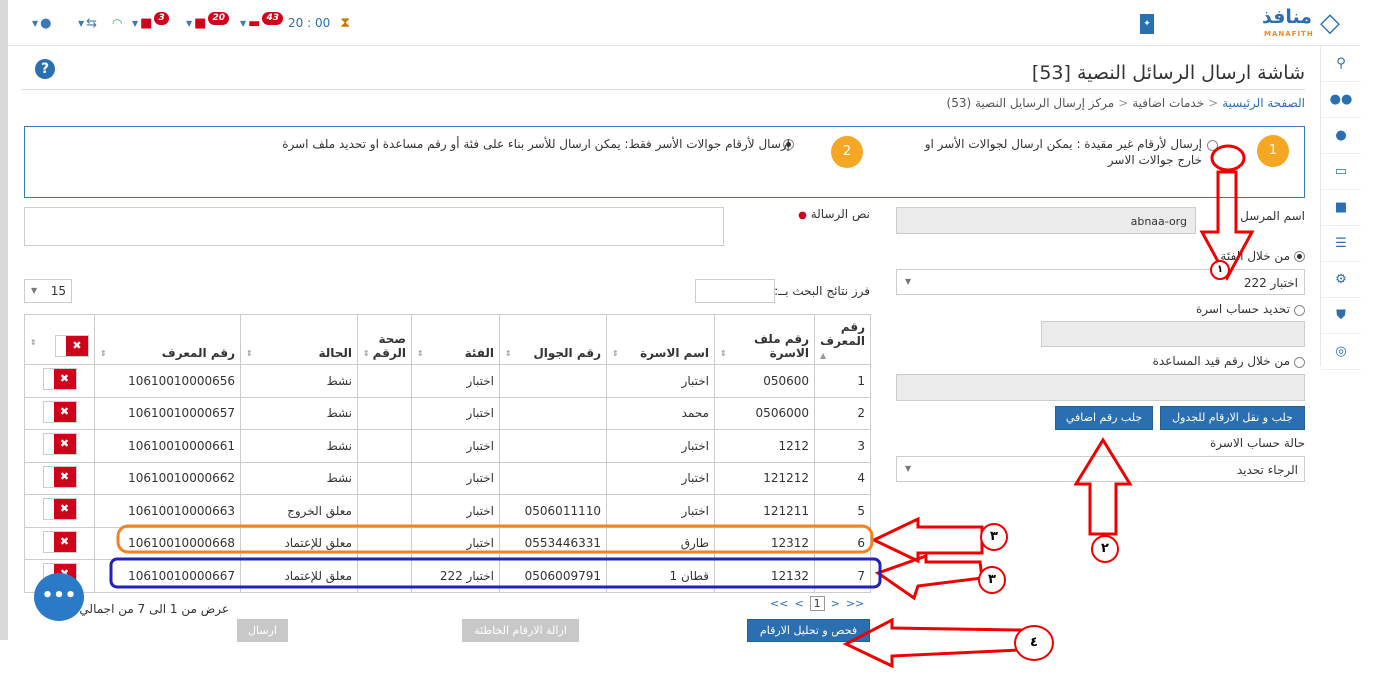 The image size is (1391, 697). What do you see at coordinates (929, 577) in the screenshot?
I see `annotation-arrow-row7` at bounding box center [929, 577].